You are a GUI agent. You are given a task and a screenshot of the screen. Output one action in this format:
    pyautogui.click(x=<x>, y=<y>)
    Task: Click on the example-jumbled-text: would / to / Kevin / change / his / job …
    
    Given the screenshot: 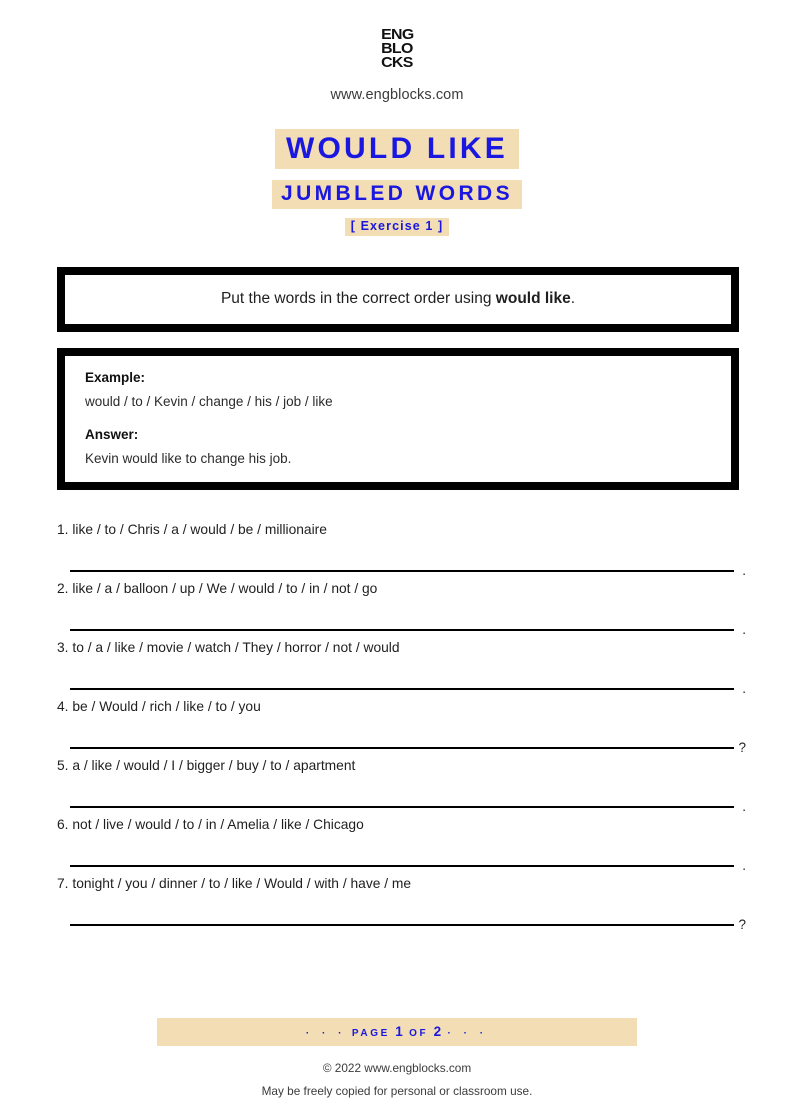 What is the action you would take?
    pyautogui.click(x=209, y=402)
    